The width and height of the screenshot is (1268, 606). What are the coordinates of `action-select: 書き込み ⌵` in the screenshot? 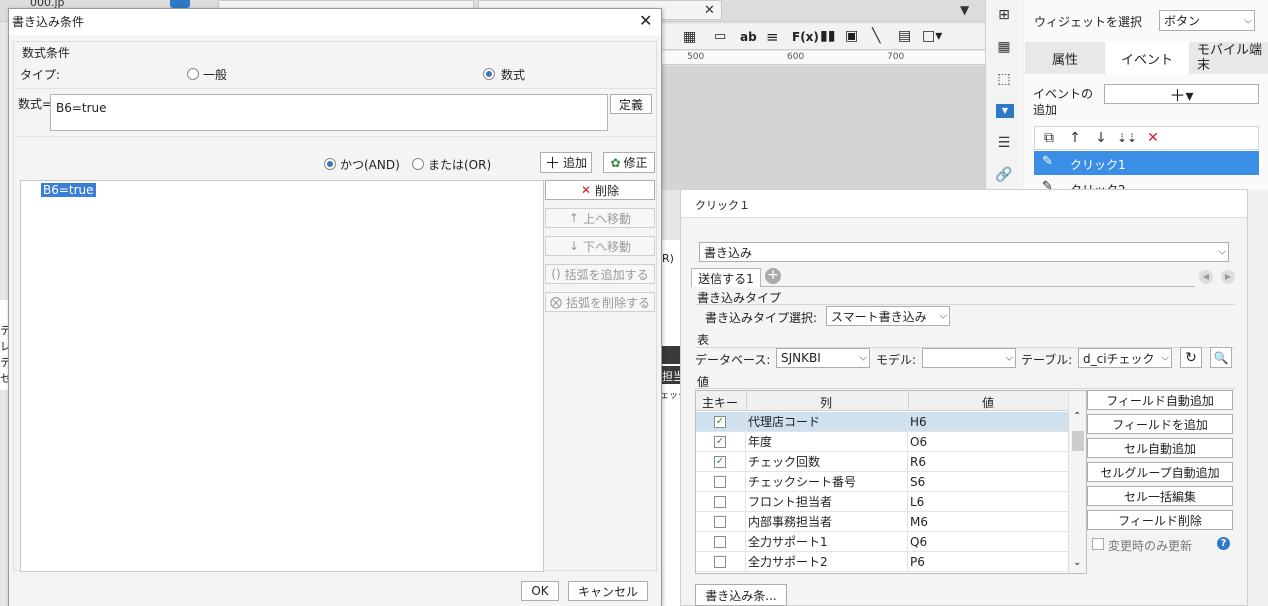 It's located at (964, 252).